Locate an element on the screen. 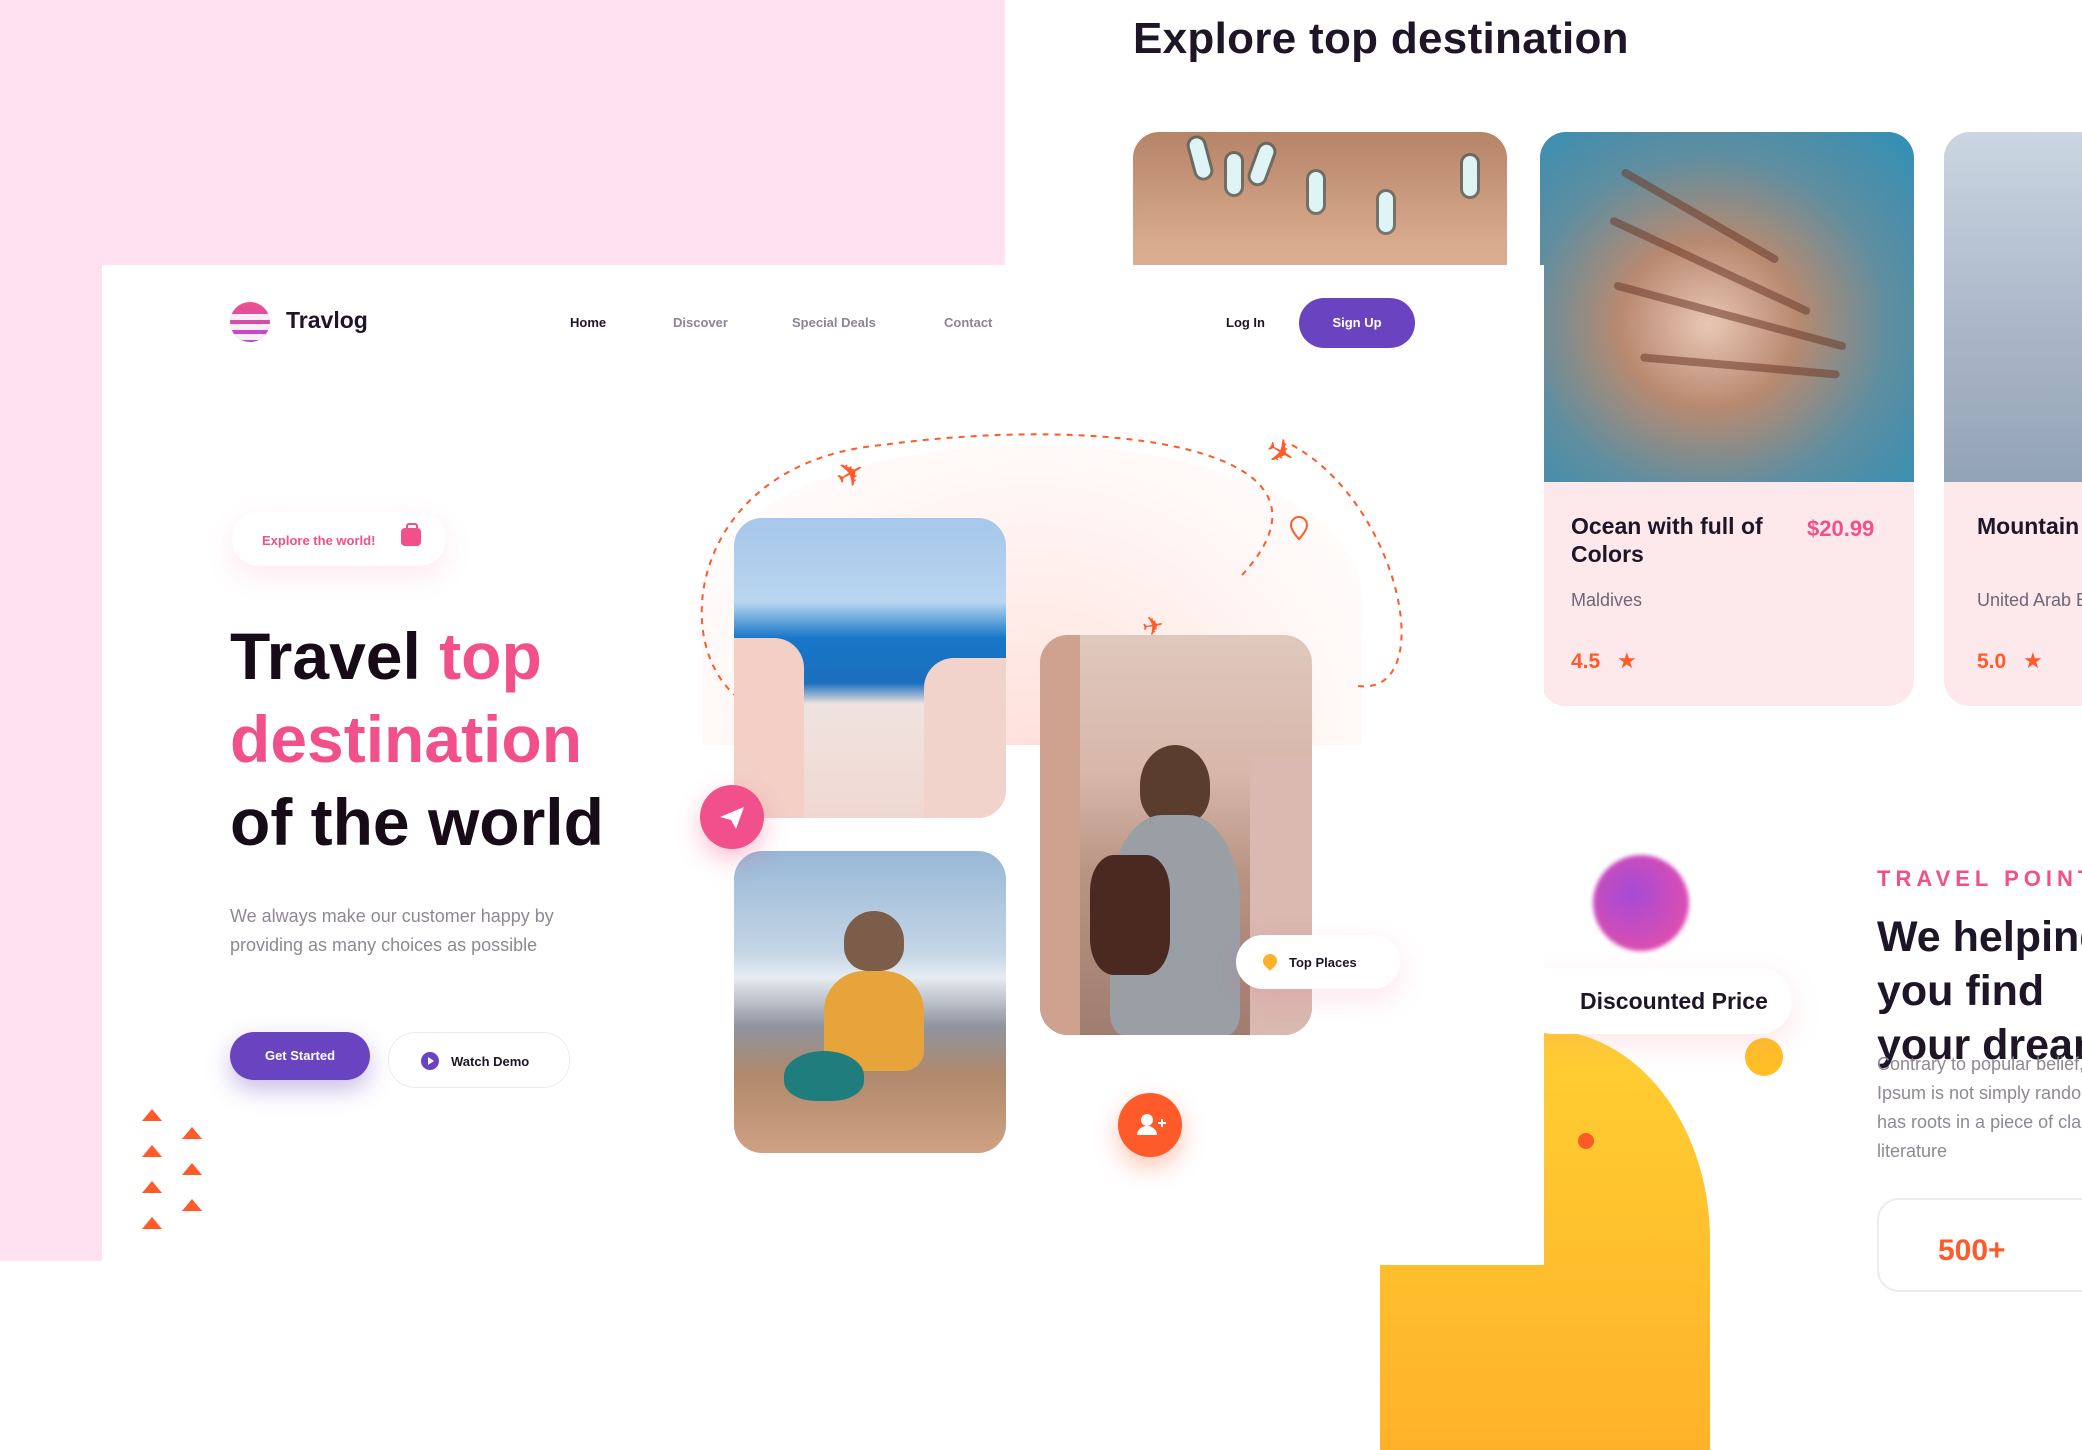  logo-icon is located at coordinates (250, 322).